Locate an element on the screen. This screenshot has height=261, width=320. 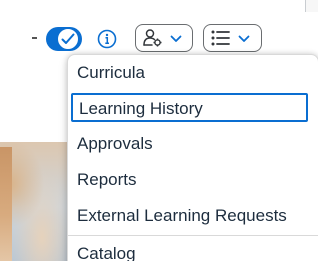
menu-item-reports: Reports is located at coordinates (193, 180).